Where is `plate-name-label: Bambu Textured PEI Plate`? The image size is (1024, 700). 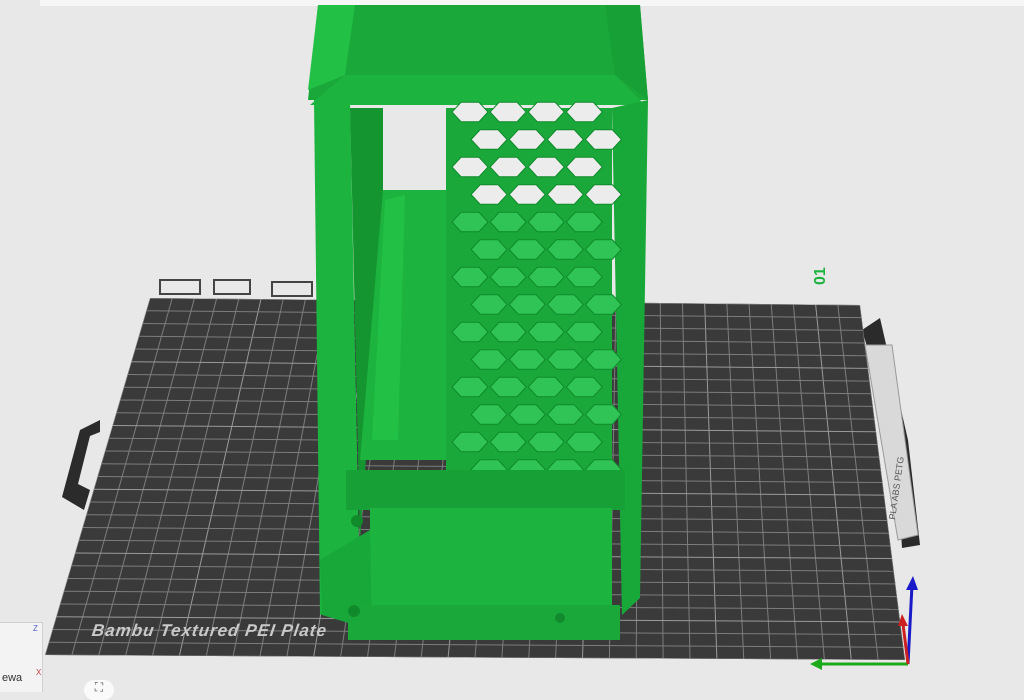
plate-name-label: Bambu Textured PEI Plate is located at coordinates (209, 630).